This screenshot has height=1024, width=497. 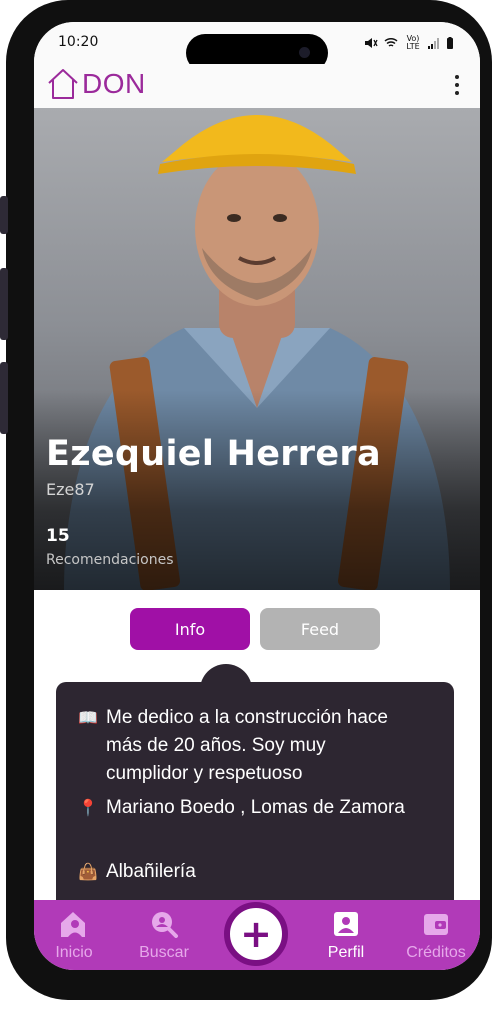 I want to click on status-bar: 10:20 Vo) LTE, so click(x=257, y=47).